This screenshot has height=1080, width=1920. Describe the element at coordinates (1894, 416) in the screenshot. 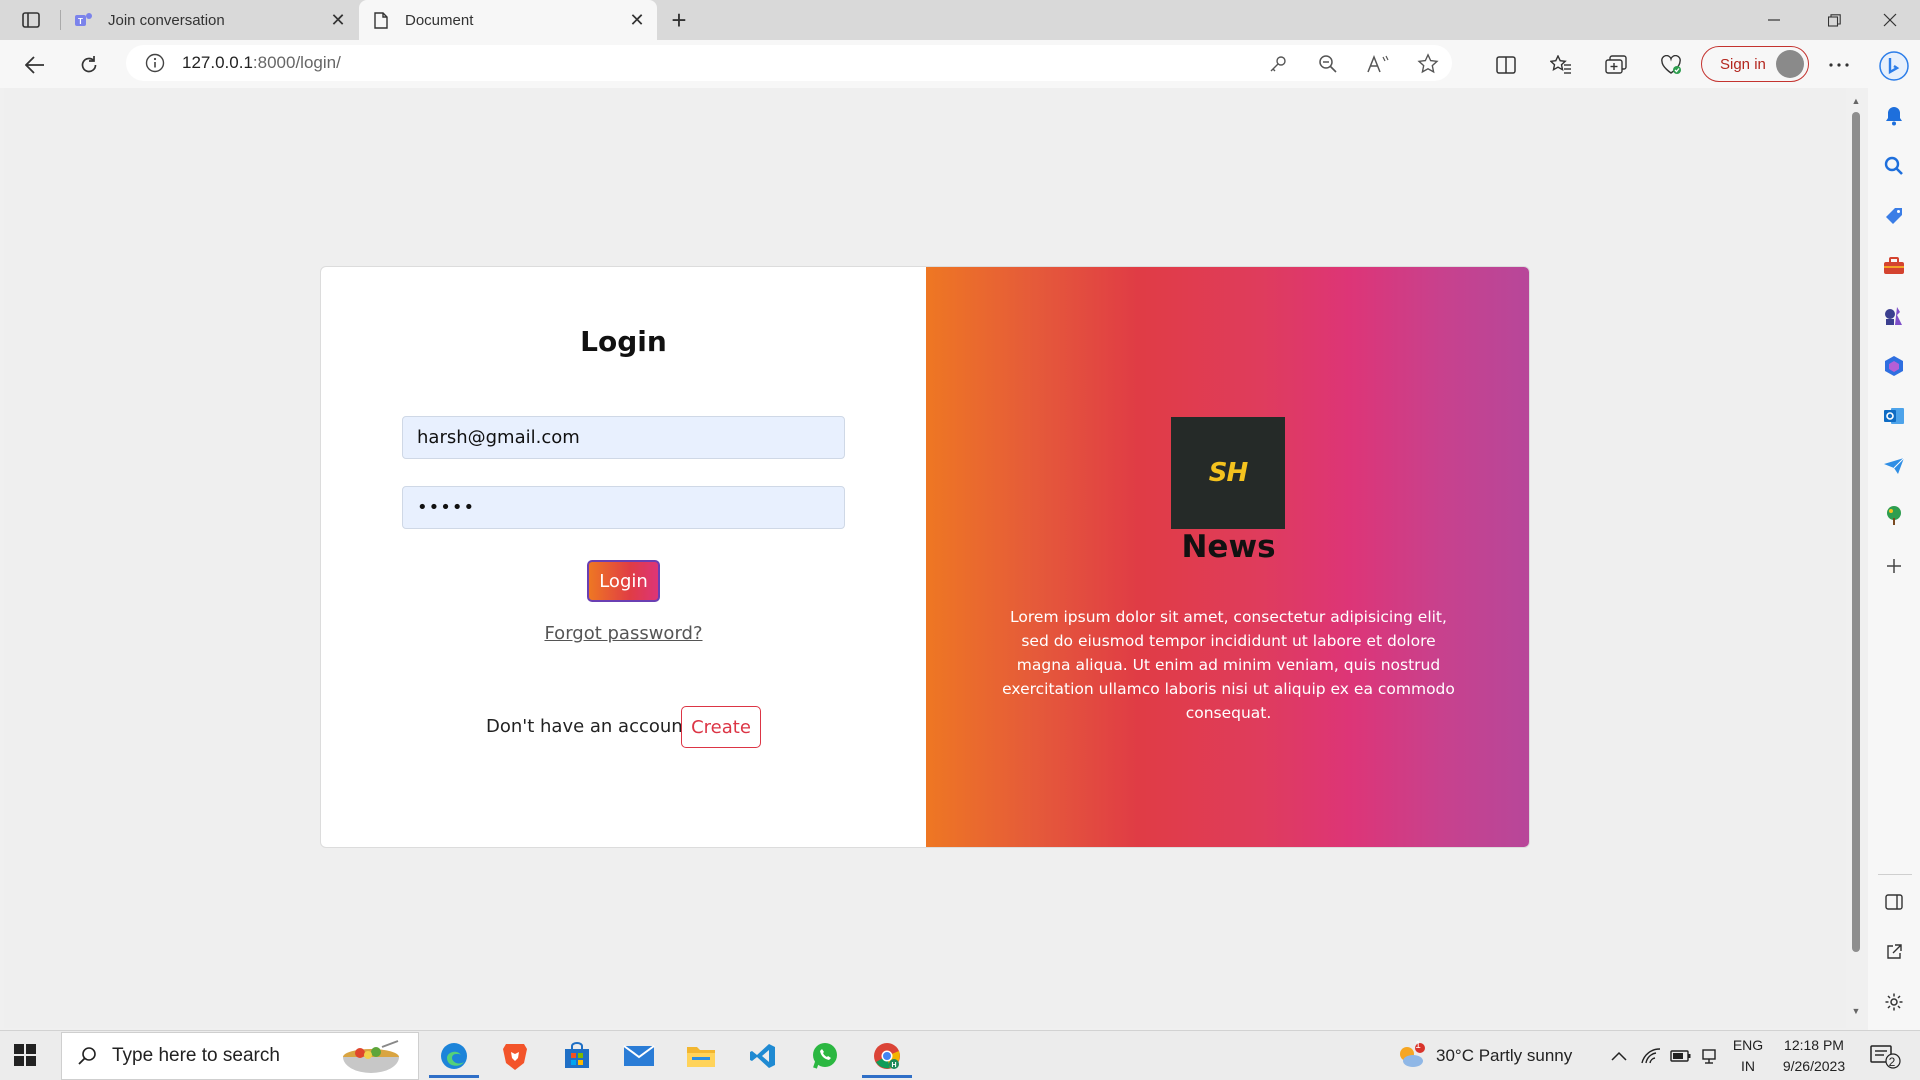

I see `outlook-icon` at that location.